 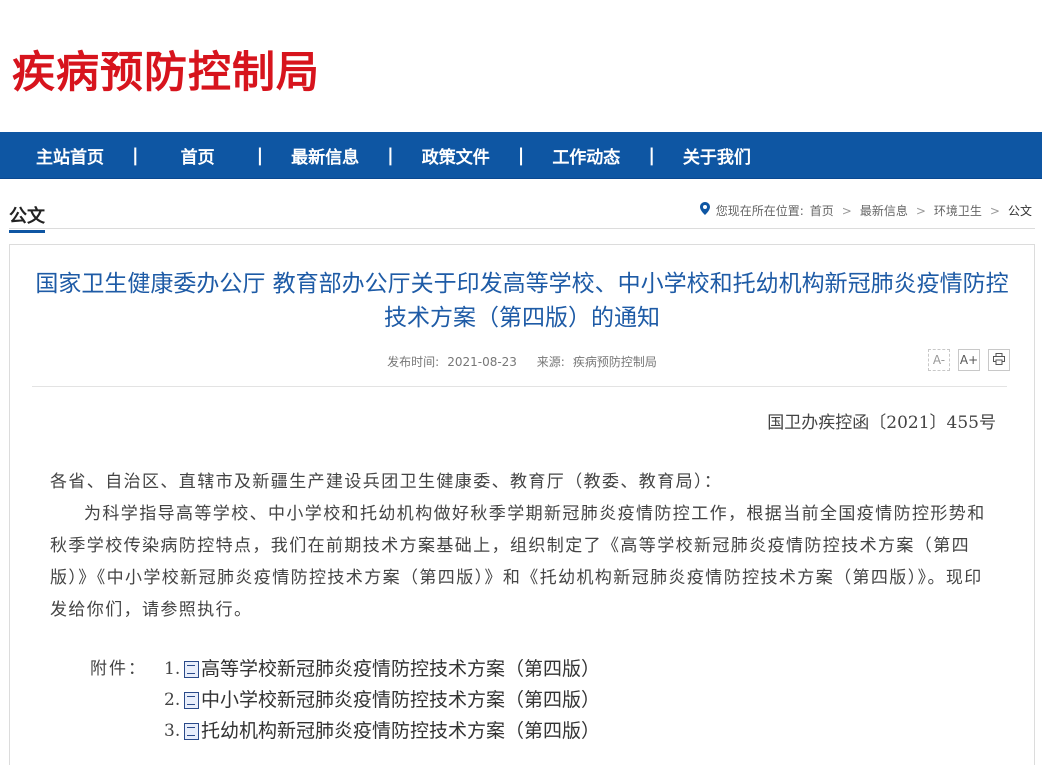 I want to click on print-icon, so click(x=999, y=360).